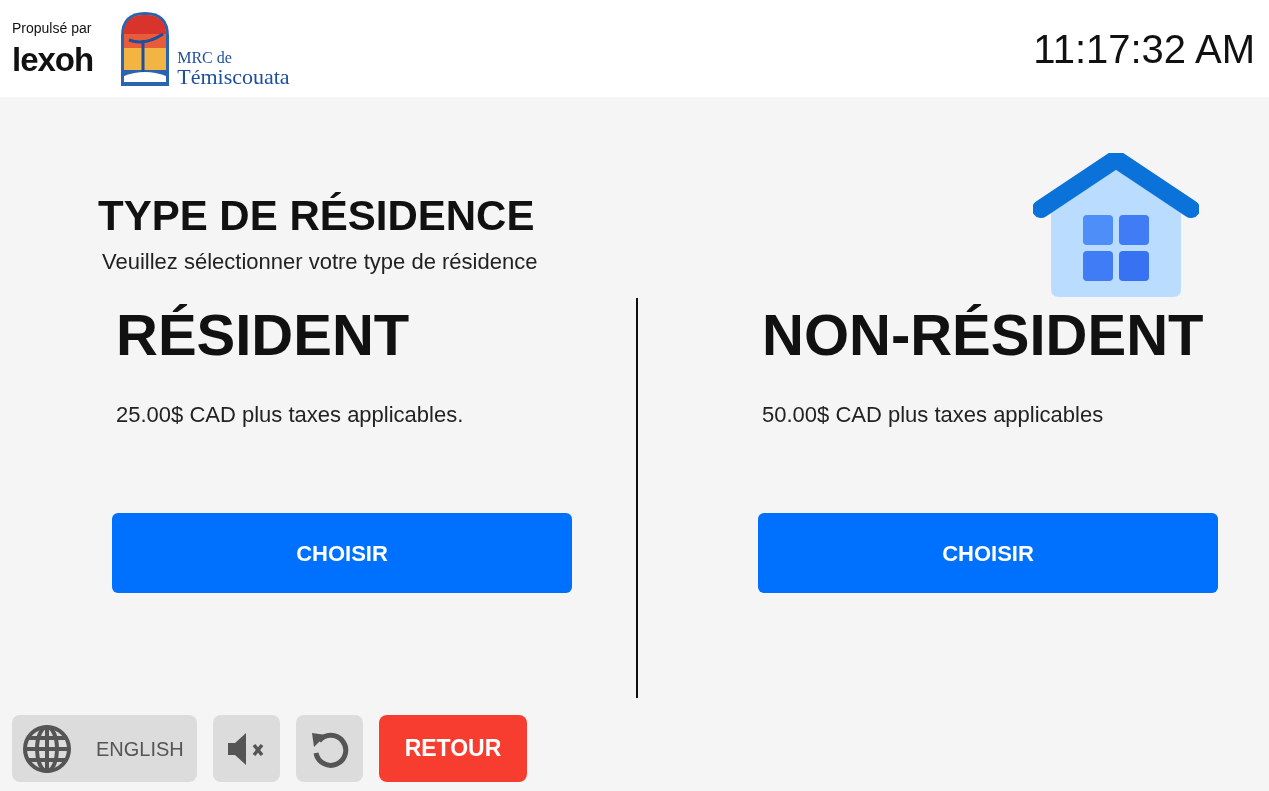  I want to click on page-title: TYPE DE RÉSIDENCE, so click(317, 216).